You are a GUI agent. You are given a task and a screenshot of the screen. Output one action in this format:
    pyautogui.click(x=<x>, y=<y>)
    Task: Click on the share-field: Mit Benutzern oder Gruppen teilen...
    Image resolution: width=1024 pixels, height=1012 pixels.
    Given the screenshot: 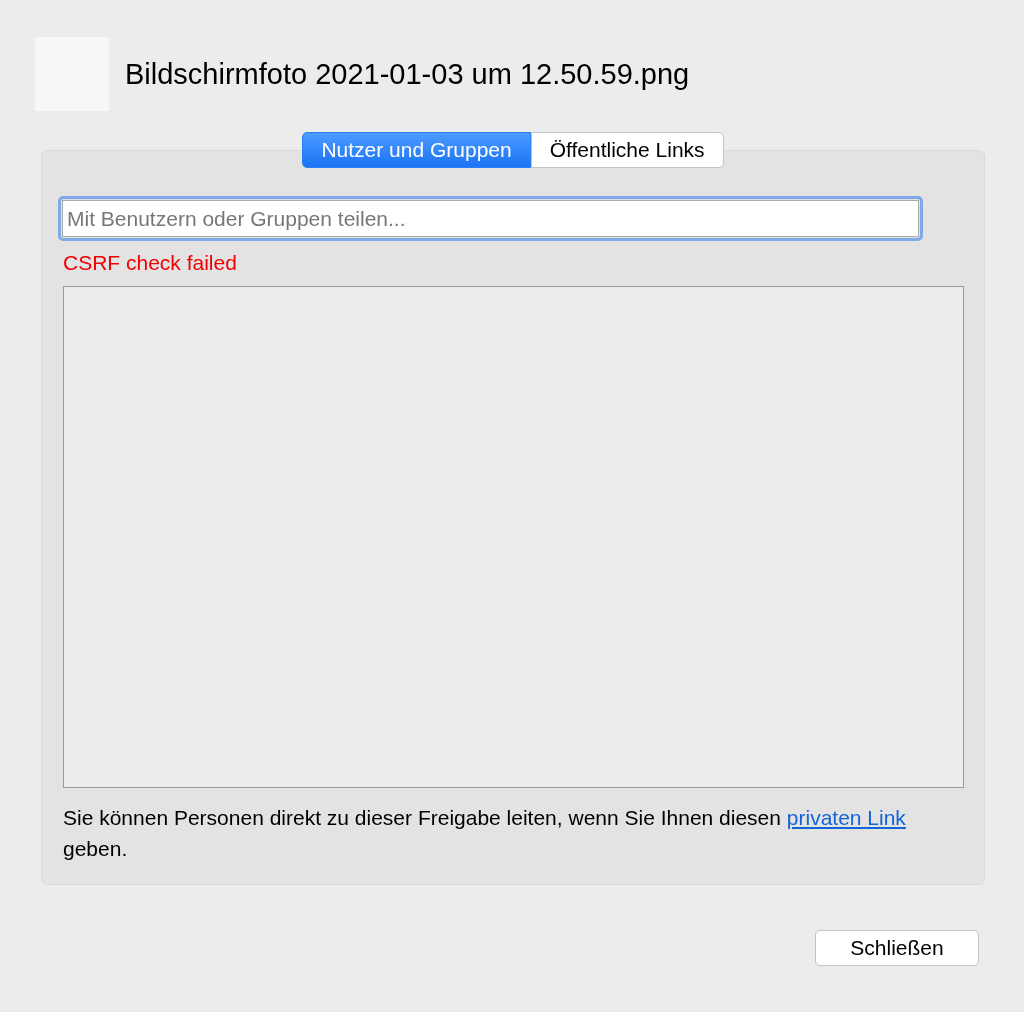 What is the action you would take?
    pyautogui.click(x=490, y=218)
    